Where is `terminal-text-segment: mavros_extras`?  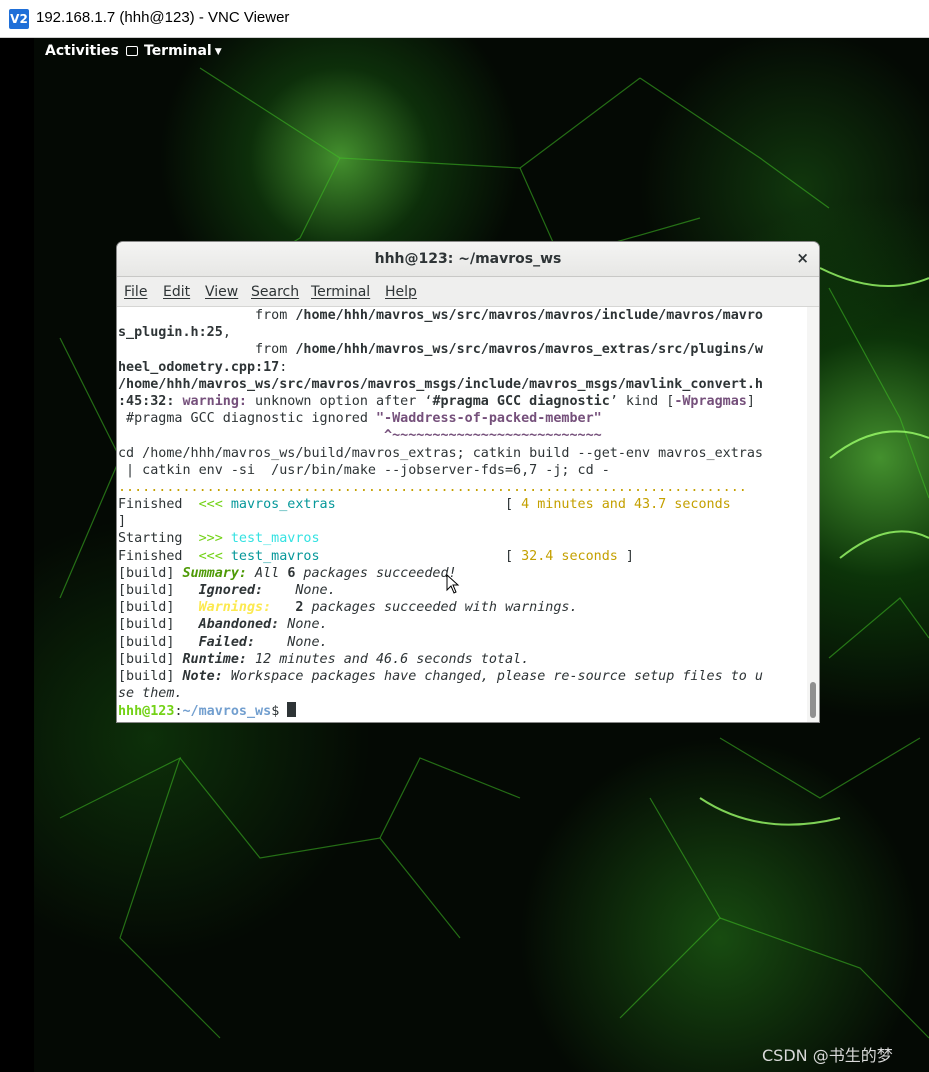 terminal-text-segment: mavros_extras is located at coordinates (283, 505).